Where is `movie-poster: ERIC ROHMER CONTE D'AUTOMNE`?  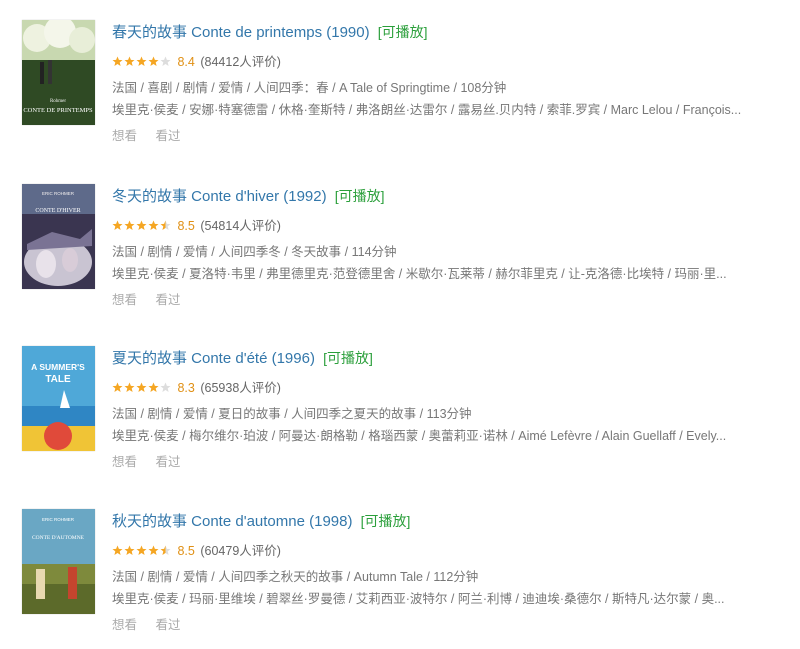 movie-poster: ERIC ROHMER CONTE D'AUTOMNE is located at coordinates (58, 561).